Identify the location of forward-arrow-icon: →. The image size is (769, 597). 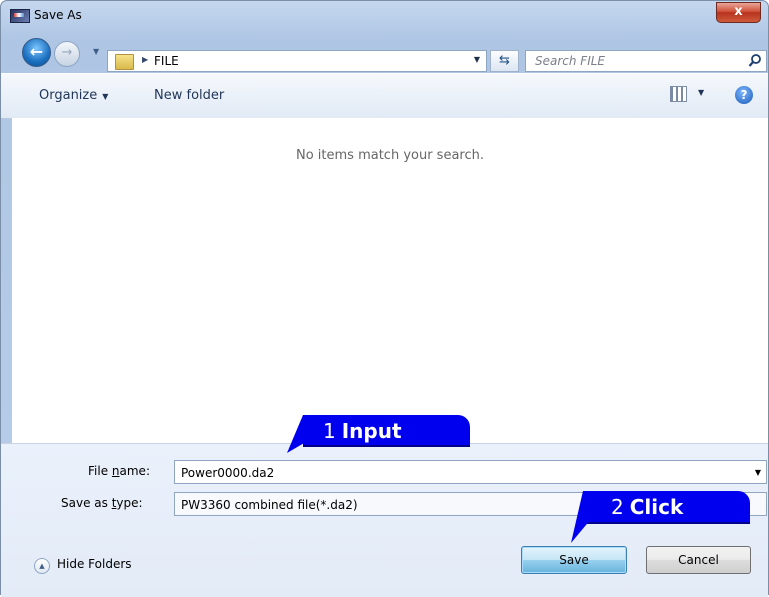
(67, 54).